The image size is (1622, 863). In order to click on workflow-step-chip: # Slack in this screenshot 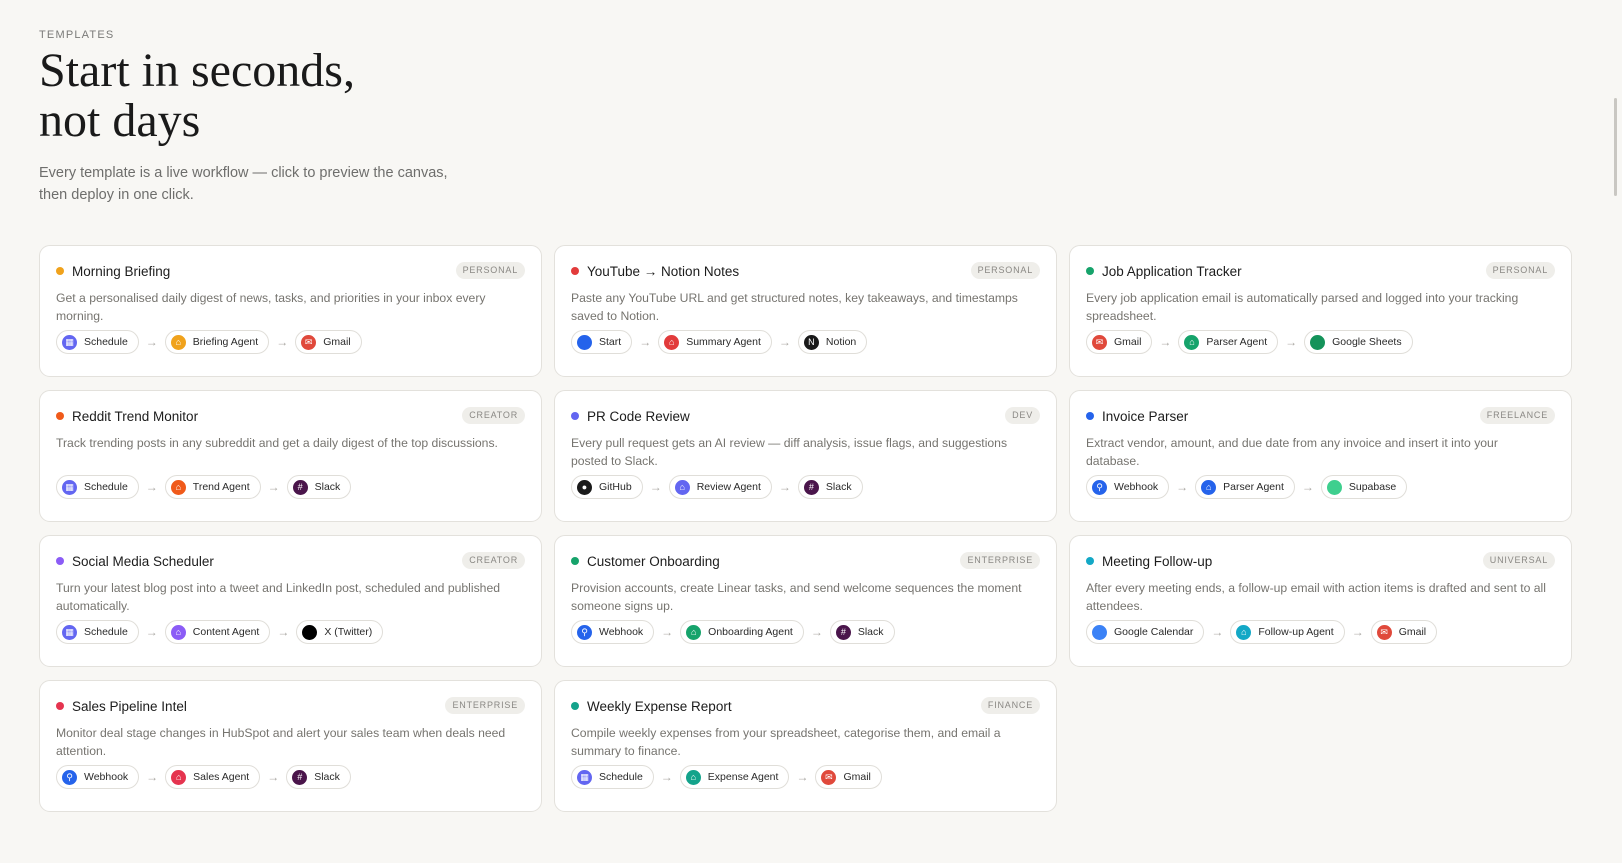, I will do `click(319, 487)`.